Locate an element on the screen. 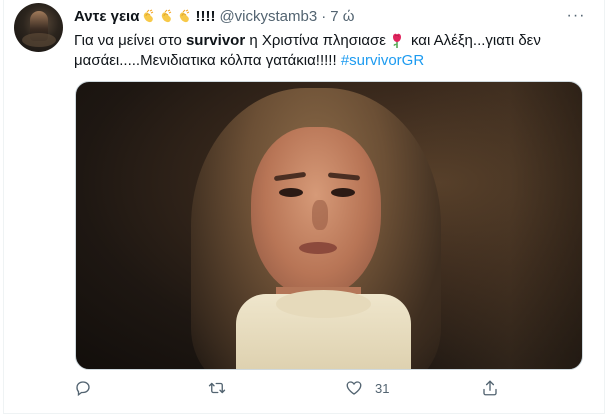 This screenshot has height=415, width=614. media-eye-right is located at coordinates (343, 192).